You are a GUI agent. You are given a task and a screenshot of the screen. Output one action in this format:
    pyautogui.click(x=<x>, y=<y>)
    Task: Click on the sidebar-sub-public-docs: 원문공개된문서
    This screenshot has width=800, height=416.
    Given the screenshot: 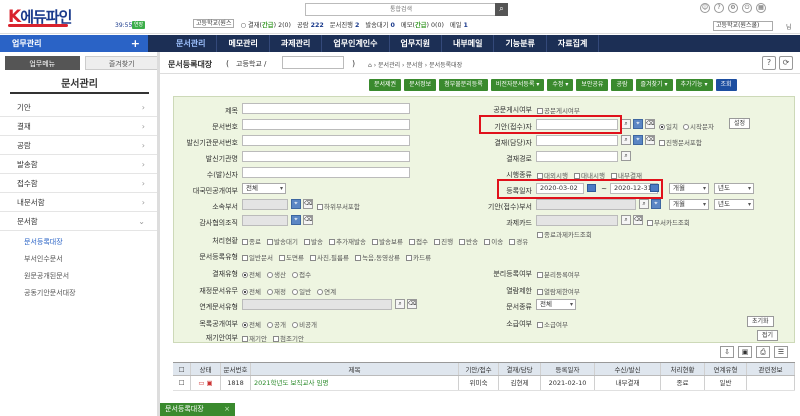 What is the action you would take?
    pyautogui.click(x=79, y=276)
    